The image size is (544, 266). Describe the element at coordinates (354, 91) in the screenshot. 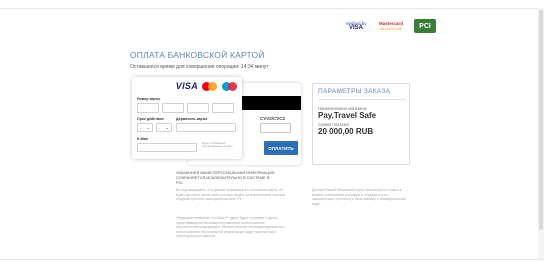

I see `order-title: ПАРАМЕТРЫ ЗАКАЗА` at that location.